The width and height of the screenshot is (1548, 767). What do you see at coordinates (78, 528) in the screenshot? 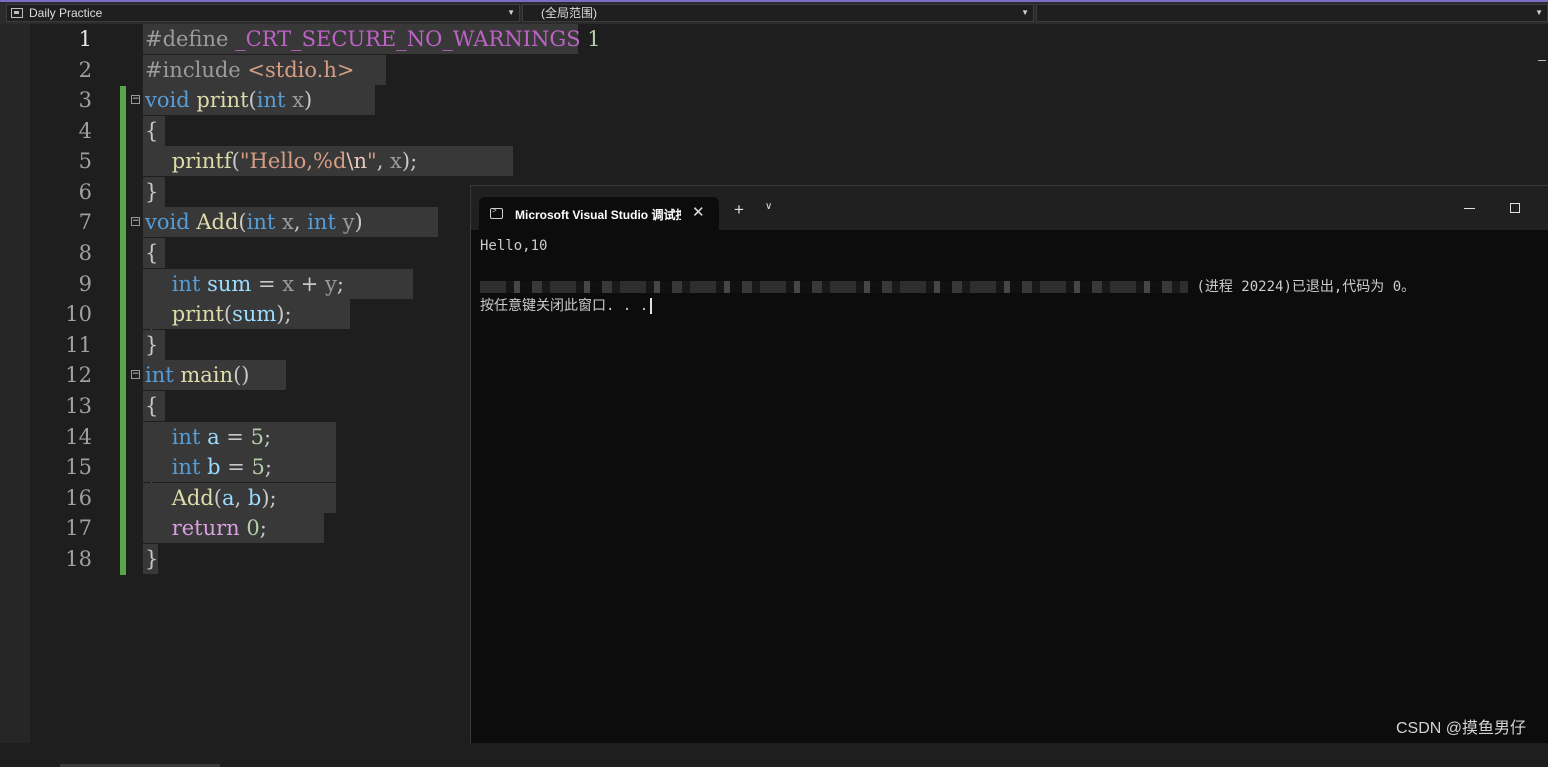
I see `line-number: 17` at bounding box center [78, 528].